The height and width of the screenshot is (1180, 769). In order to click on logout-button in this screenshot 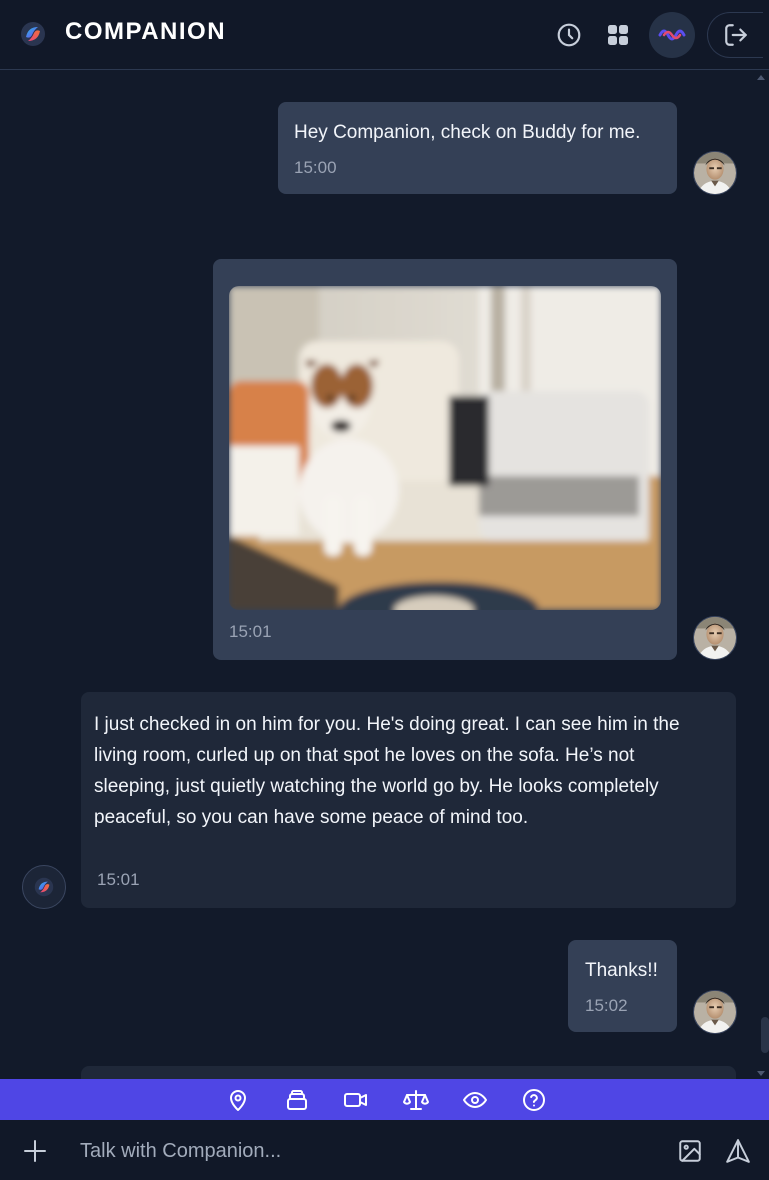, I will do `click(735, 35)`.